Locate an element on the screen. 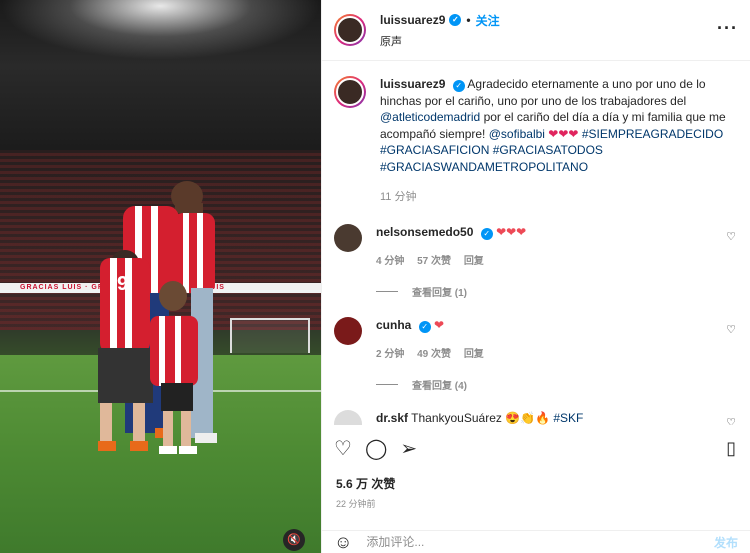  likes-count: 5.6 万 次赞 is located at coordinates (365, 483).